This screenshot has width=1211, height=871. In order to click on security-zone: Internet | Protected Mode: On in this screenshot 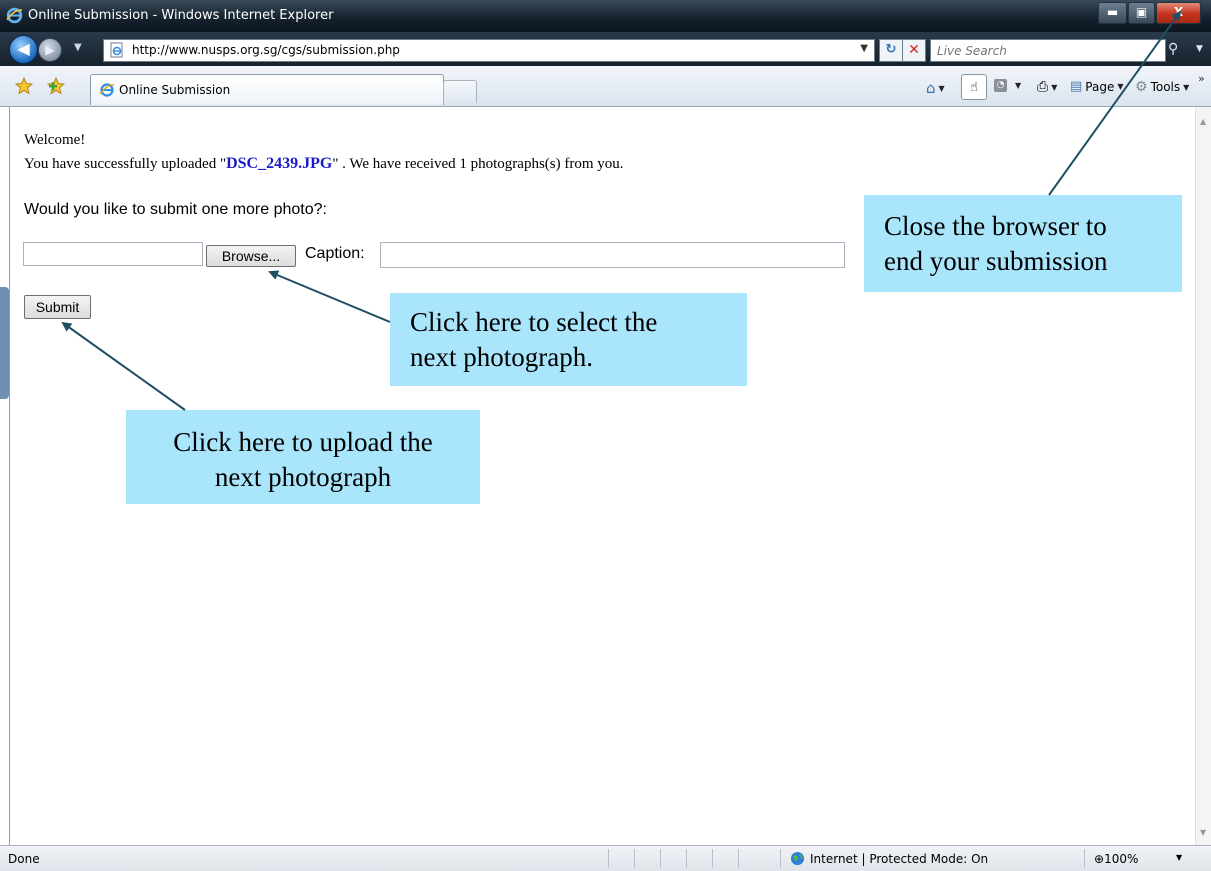, I will do `click(899, 859)`.